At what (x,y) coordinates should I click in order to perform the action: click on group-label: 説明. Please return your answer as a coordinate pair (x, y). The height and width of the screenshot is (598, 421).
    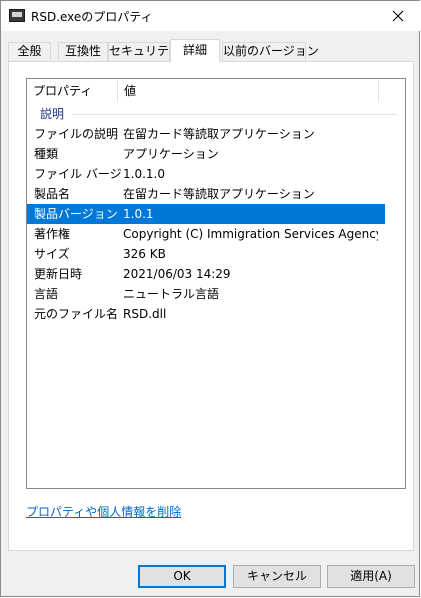
    Looking at the image, I should click on (52, 114).